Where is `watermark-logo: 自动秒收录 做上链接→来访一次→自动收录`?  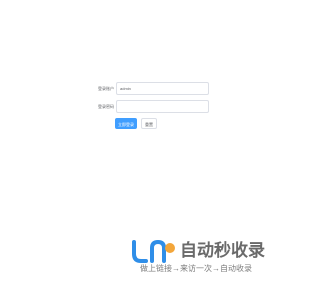
watermark-logo: 自动秒收录 做上链接→来访一次→自动收录 is located at coordinates (210, 258).